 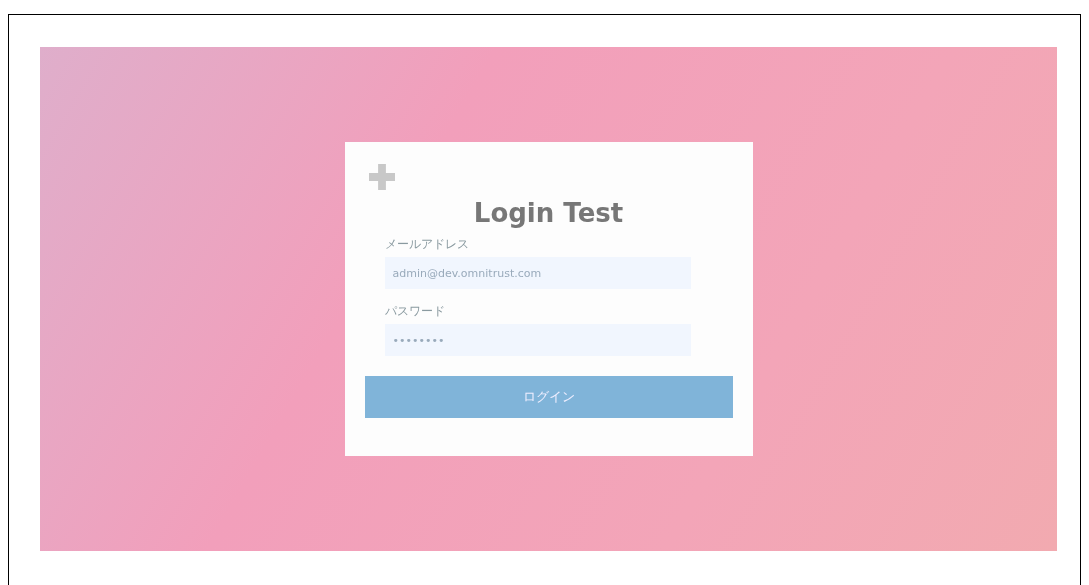 What do you see at coordinates (548, 397) in the screenshot?
I see `login-button: ログイン` at bounding box center [548, 397].